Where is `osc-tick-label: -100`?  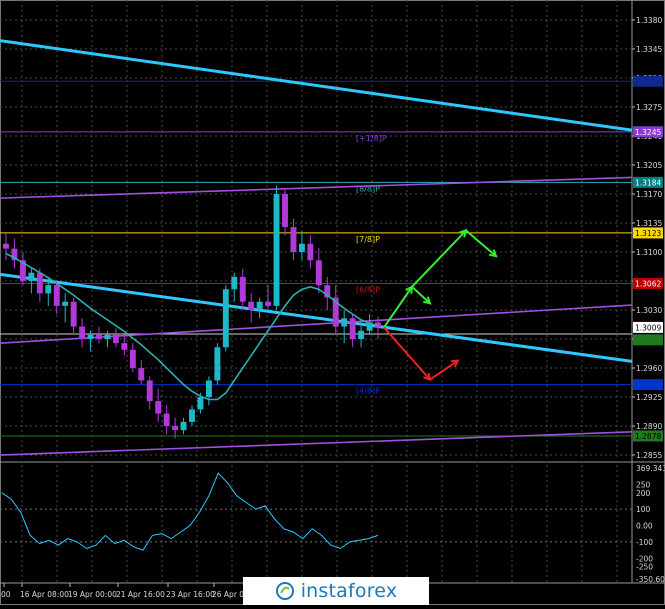 osc-tick-label: -100 is located at coordinates (644, 542).